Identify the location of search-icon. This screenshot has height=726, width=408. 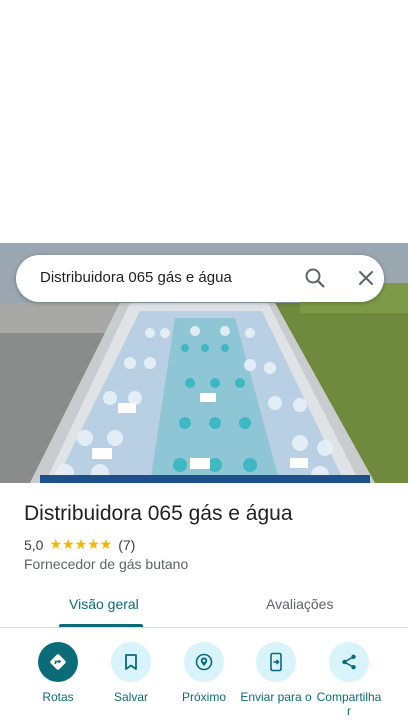
(315, 278).